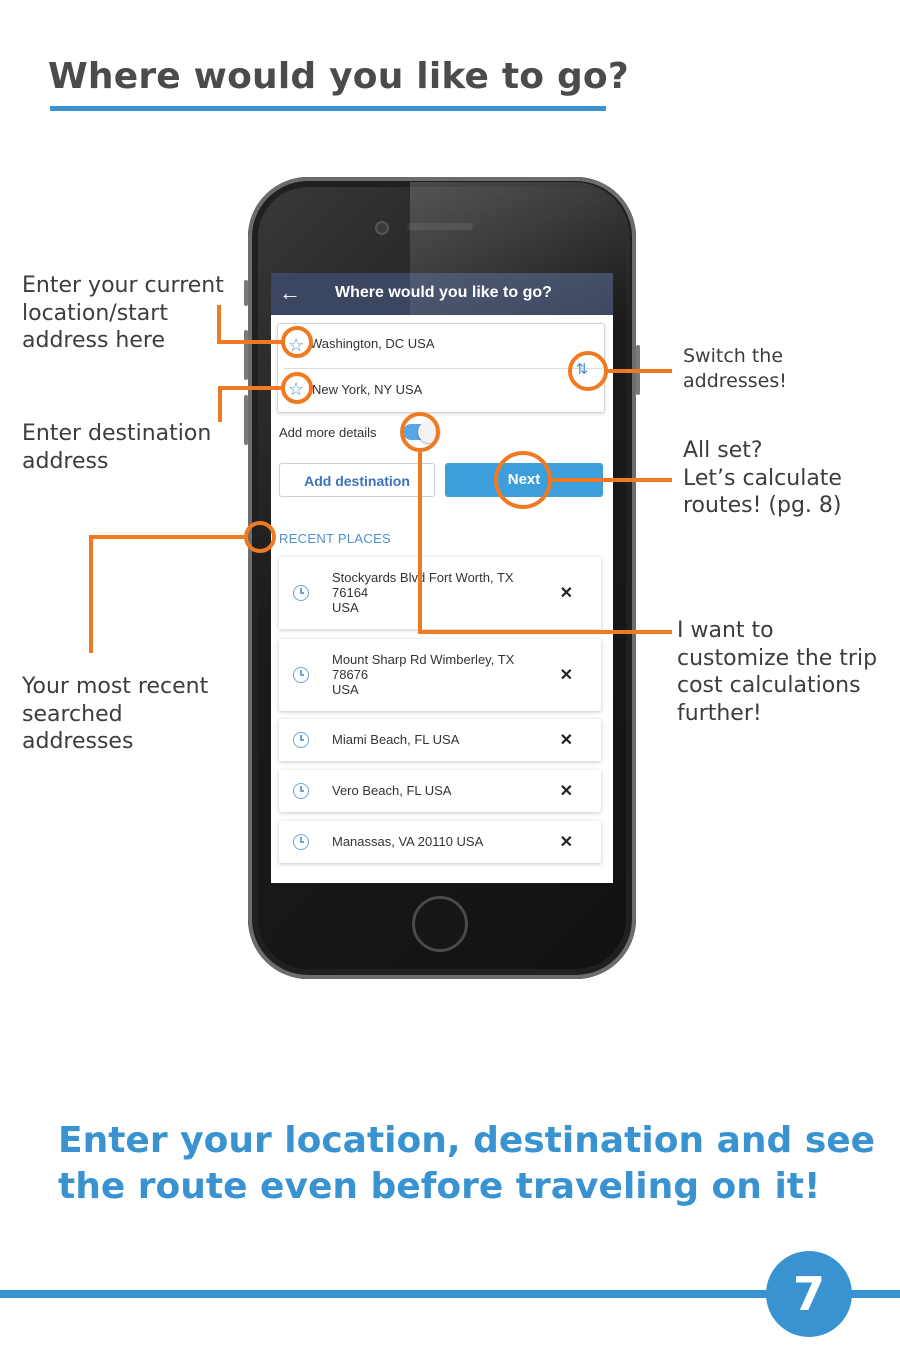 Image resolution: width=900 pixels, height=1350 pixels. I want to click on recent-place-label: Vero Beach, FL USA, so click(392, 790).